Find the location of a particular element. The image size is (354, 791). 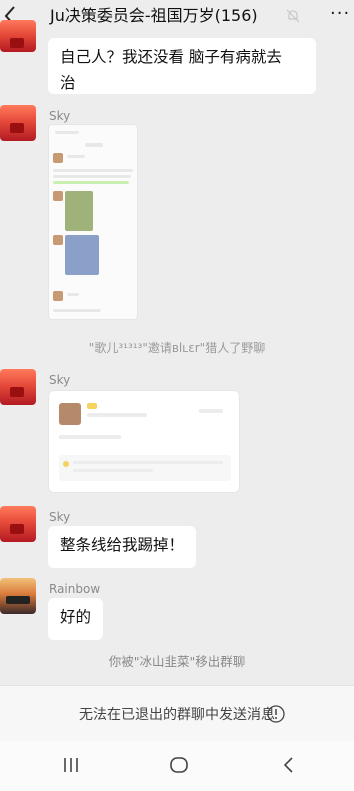

disabled-input-notice: 无法在已退出的群聊中发送消息 is located at coordinates (177, 715).